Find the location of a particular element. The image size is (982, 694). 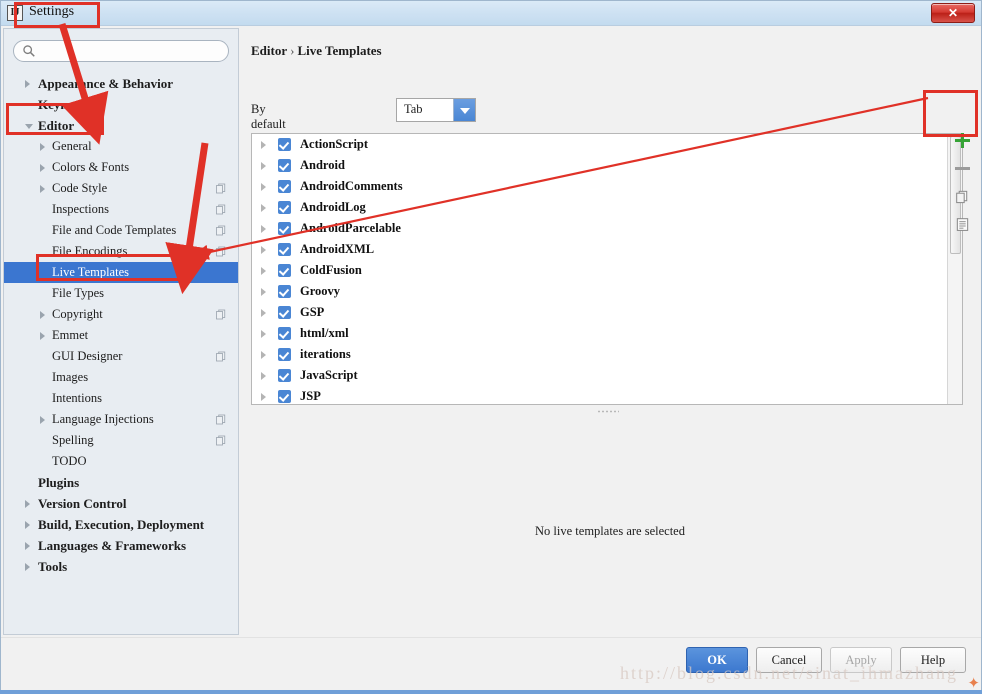

sidebar-item-languages-frameworks: Languages & Frameworks is located at coordinates (121, 545).